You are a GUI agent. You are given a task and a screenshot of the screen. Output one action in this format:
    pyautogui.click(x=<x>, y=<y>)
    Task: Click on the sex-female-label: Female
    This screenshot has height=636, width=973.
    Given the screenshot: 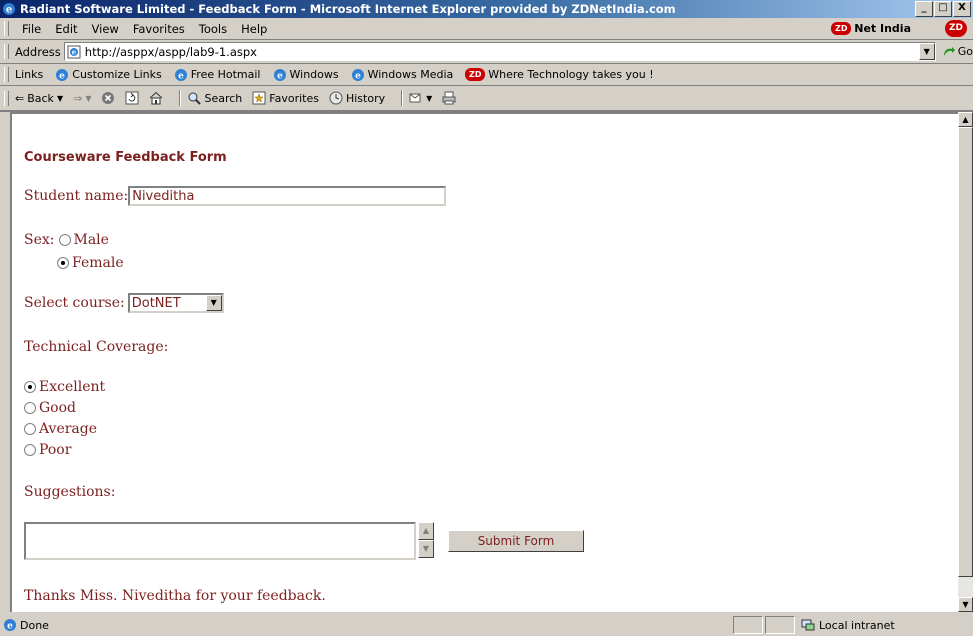 What is the action you would take?
    pyautogui.click(x=98, y=263)
    